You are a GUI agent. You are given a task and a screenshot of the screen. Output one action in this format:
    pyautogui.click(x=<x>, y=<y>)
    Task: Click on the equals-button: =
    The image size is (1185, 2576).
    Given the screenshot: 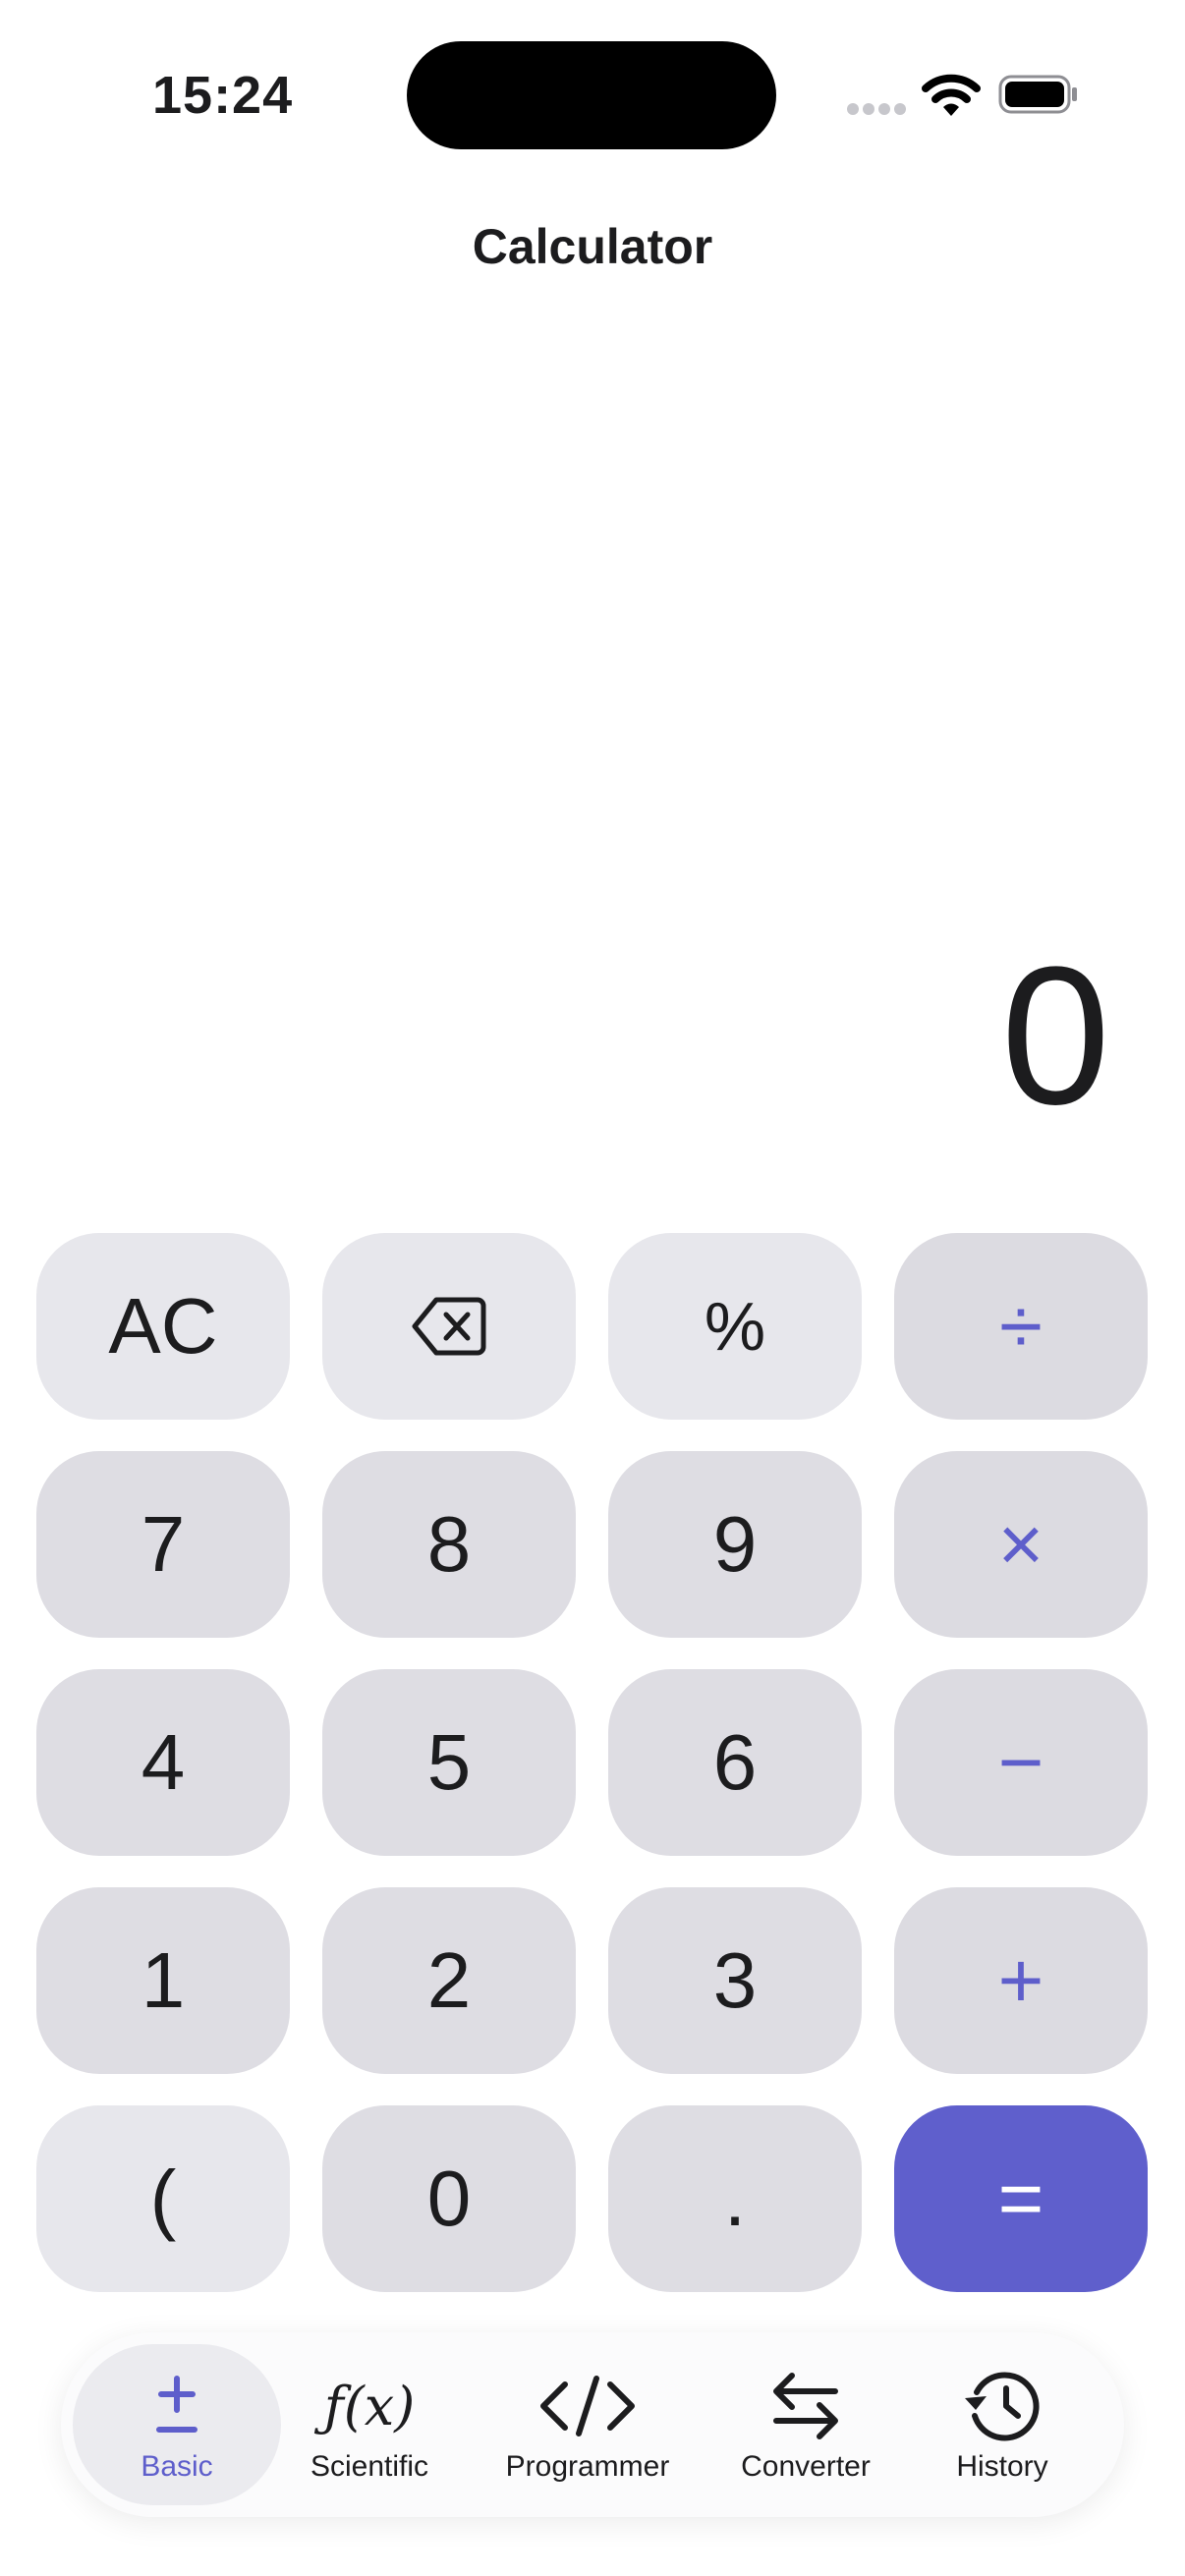 What is the action you would take?
    pyautogui.click(x=1021, y=2198)
    